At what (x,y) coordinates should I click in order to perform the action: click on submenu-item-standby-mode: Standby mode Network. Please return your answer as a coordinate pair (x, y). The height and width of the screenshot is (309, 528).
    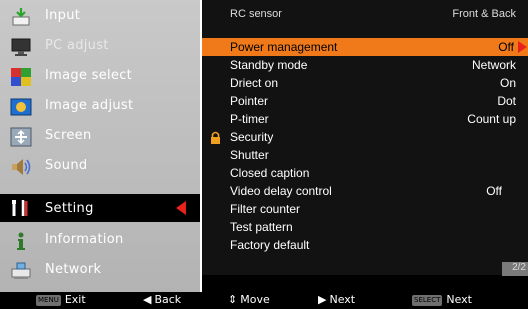
    Looking at the image, I should click on (365, 65).